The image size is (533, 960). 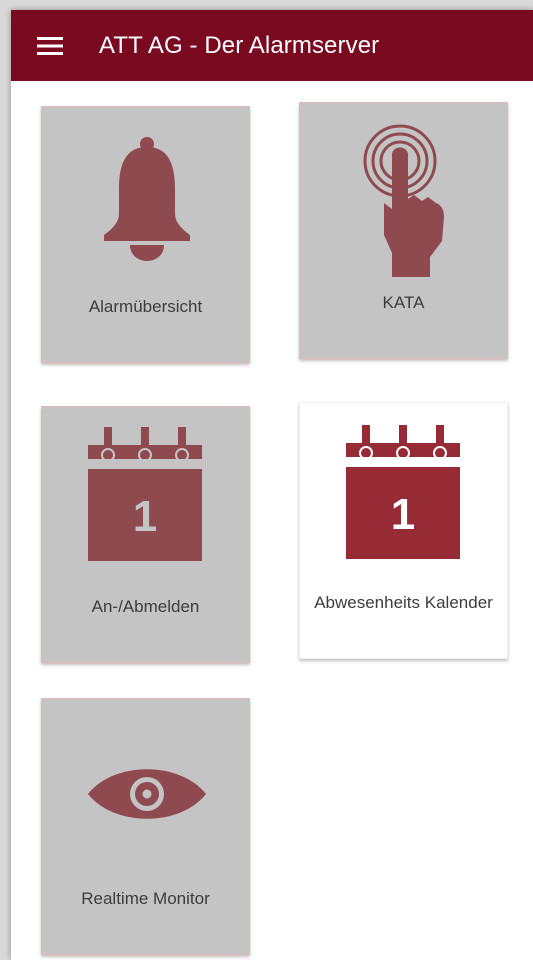 I want to click on touch-finger-icon, so click(x=403, y=200).